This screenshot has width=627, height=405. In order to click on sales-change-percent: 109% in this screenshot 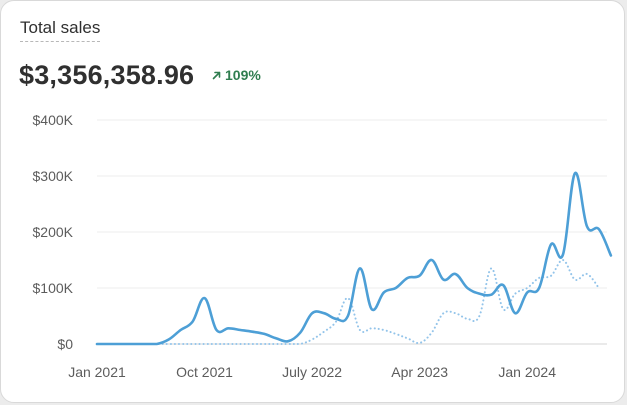, I will do `click(243, 75)`.